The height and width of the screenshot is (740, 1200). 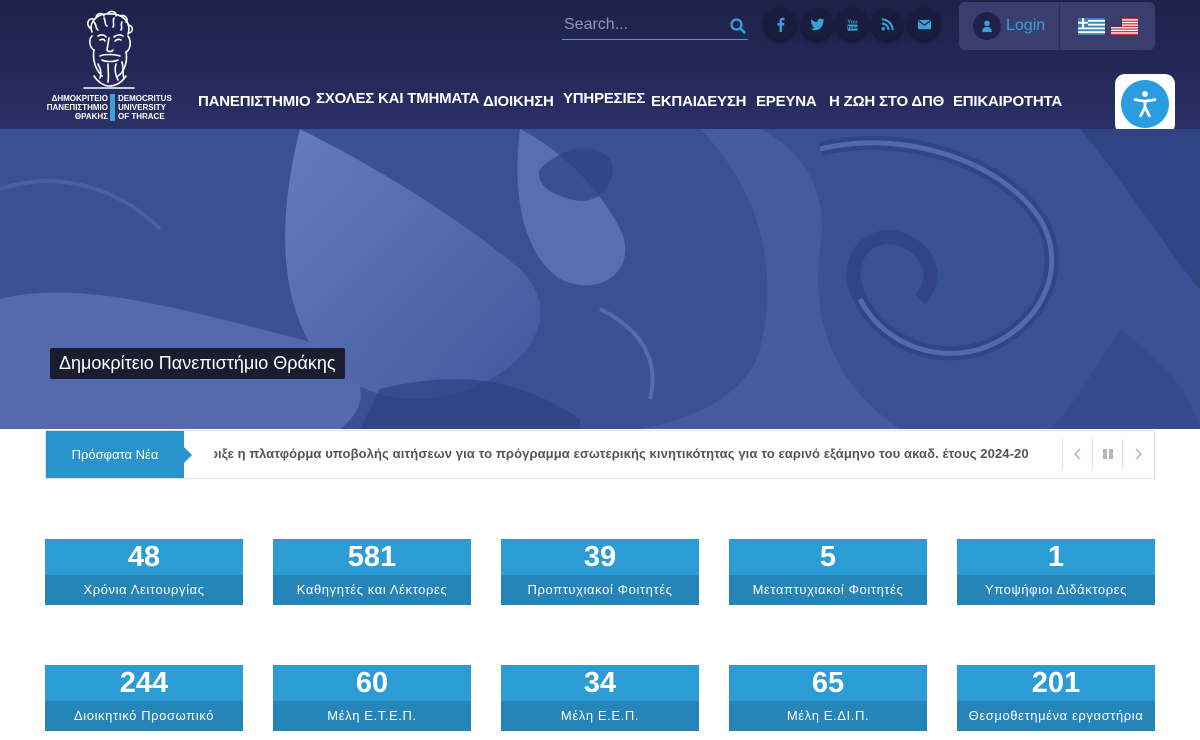 What do you see at coordinates (886, 101) in the screenshot?
I see `nav-item-life-at-duth: Η ΖΩΗ ΣΤΟ ΔΠΘ` at bounding box center [886, 101].